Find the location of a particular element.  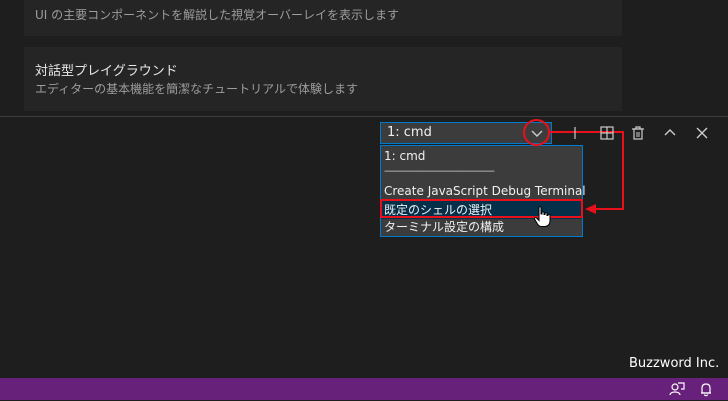

close-icon is located at coordinates (702, 133).